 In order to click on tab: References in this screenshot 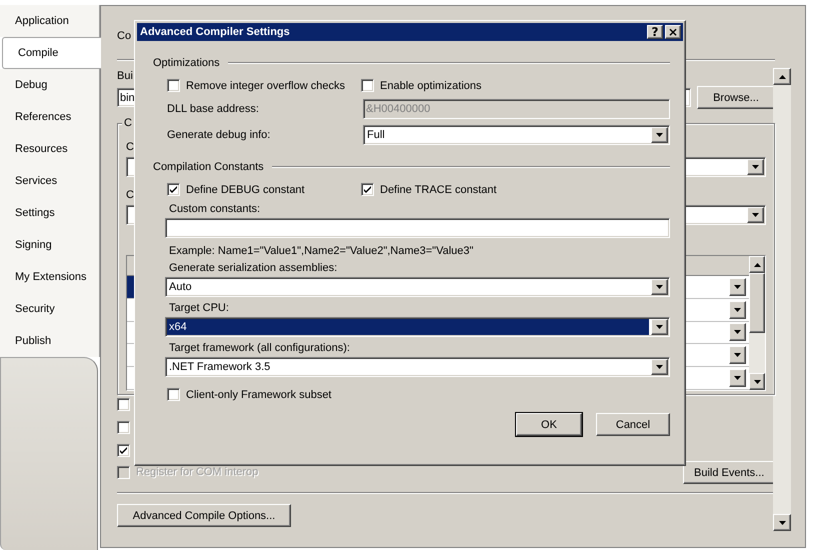, I will do `click(50, 117)`.